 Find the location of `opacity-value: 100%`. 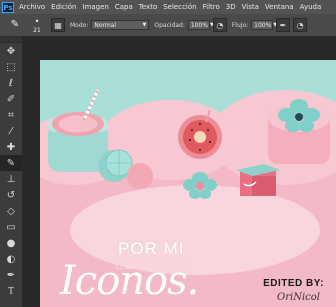

opacity-value: 100% is located at coordinates (199, 25).